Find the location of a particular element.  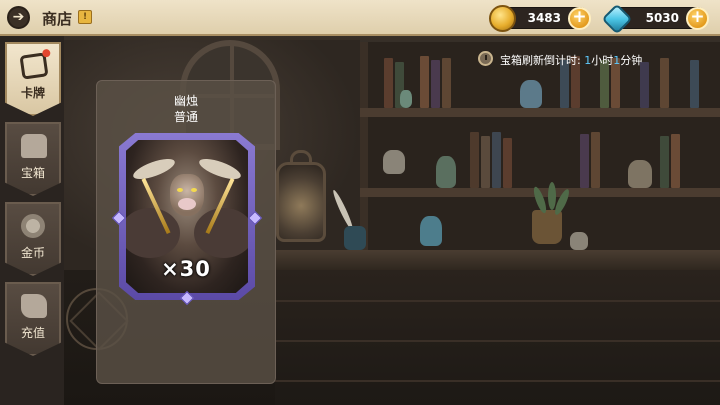

arrow-left-icon: ➔ is located at coordinates (18, 17).